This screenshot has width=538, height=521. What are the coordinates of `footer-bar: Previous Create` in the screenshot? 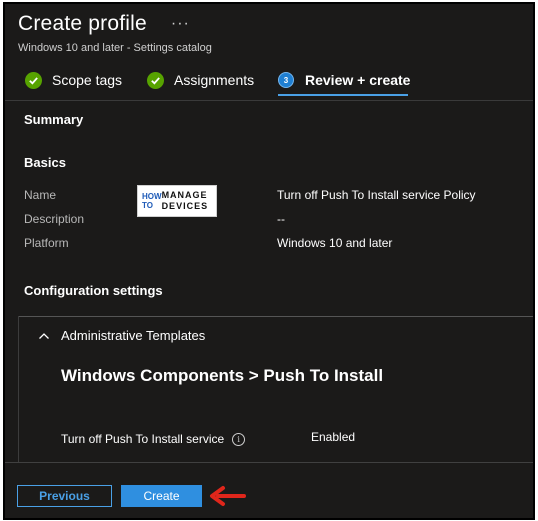 It's located at (269, 490).